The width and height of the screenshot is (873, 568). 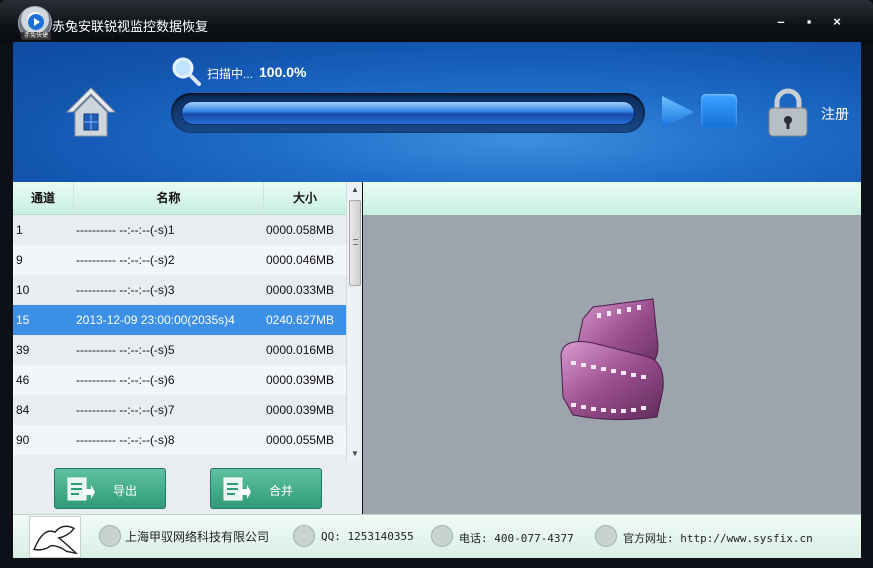 What do you see at coordinates (125, 260) in the screenshot?
I see `cell-name: ---------- --:--:--(-s)2` at bounding box center [125, 260].